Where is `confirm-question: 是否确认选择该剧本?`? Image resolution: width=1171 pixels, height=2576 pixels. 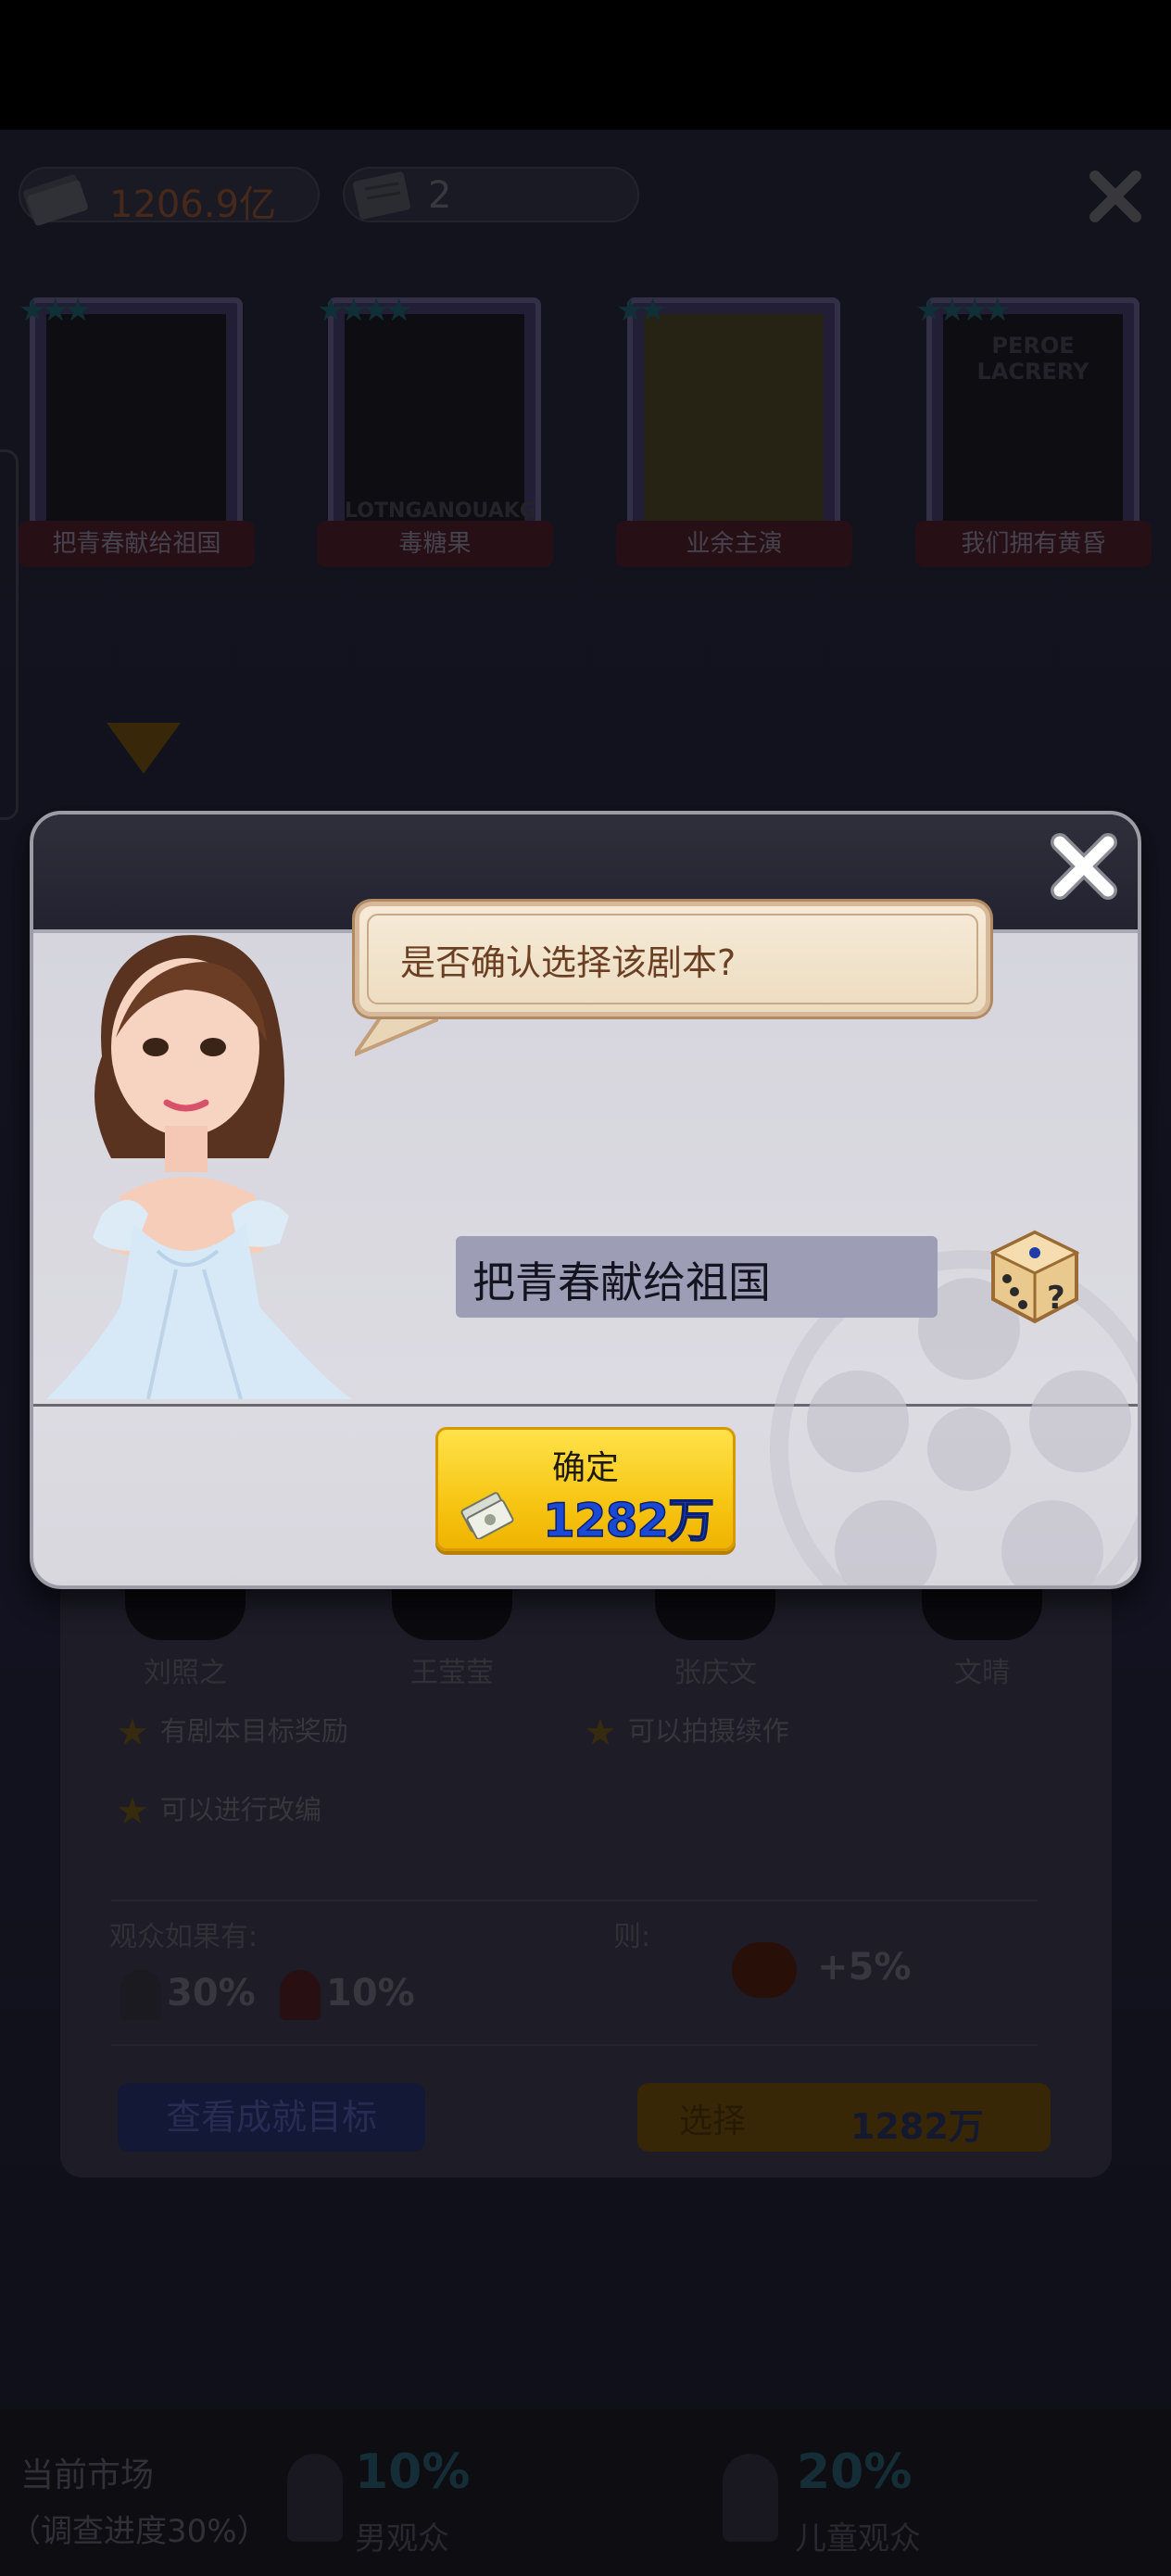 confirm-question: 是否确认选择该剧本? is located at coordinates (569, 962).